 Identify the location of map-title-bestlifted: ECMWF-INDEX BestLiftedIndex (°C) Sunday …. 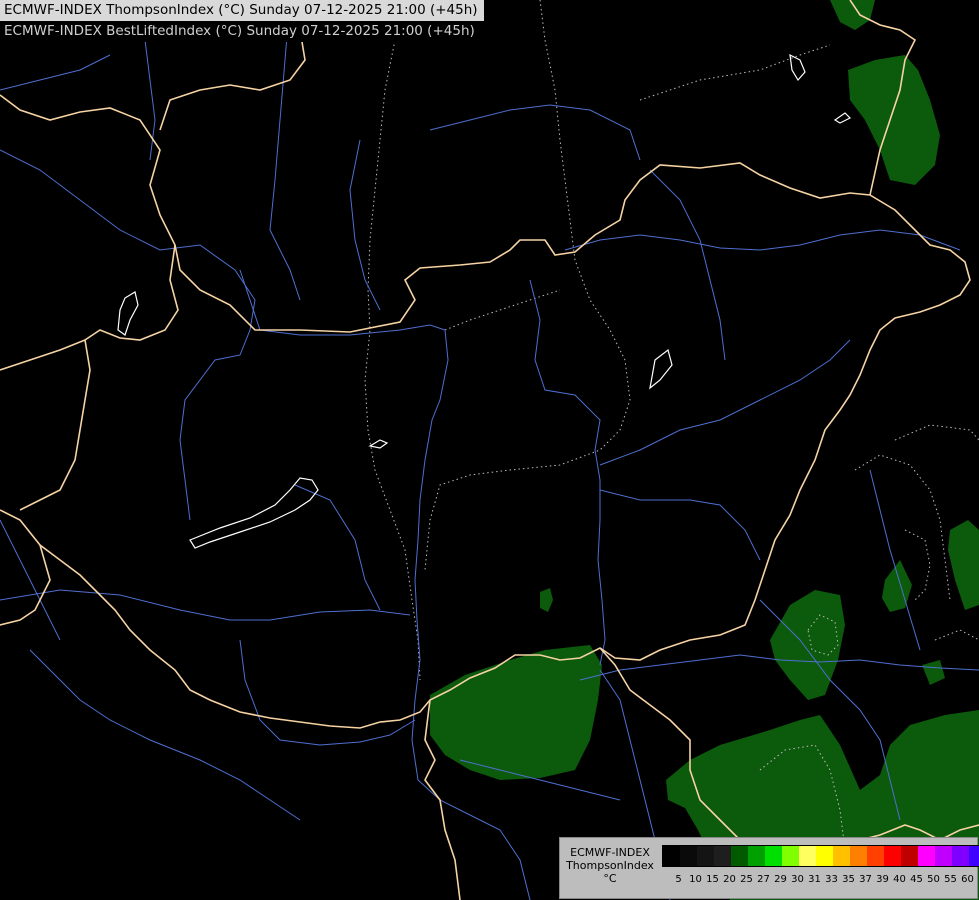
(240, 31).